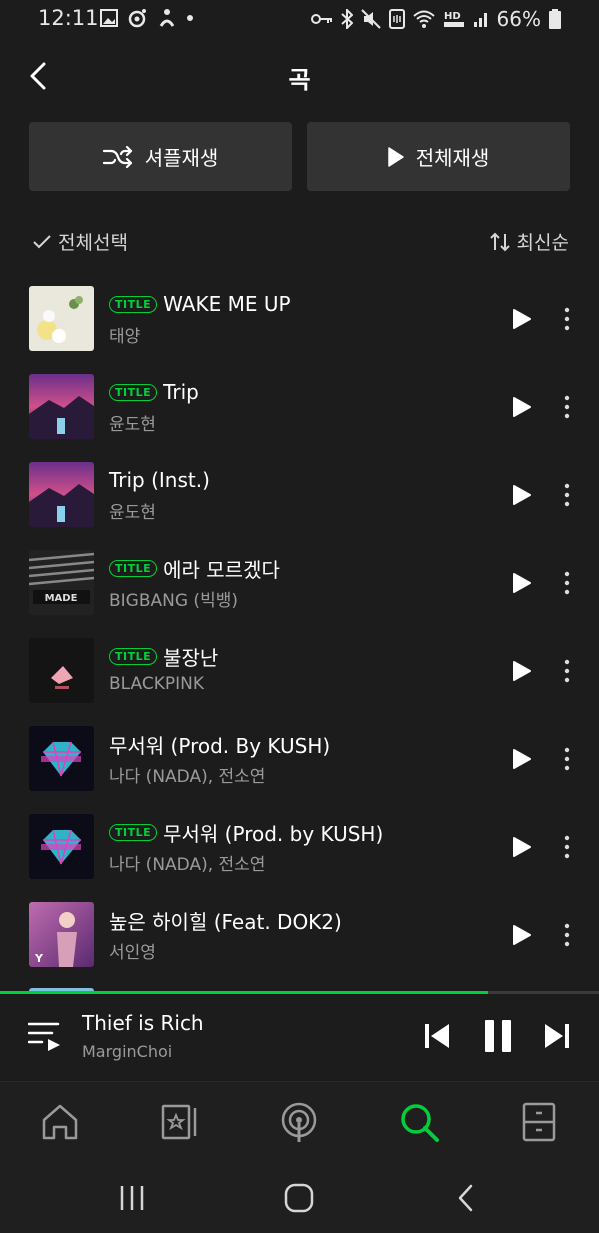 The height and width of the screenshot is (1233, 599). I want to click on song-title: 무서워 (Prod. By KUSH), so click(220, 745).